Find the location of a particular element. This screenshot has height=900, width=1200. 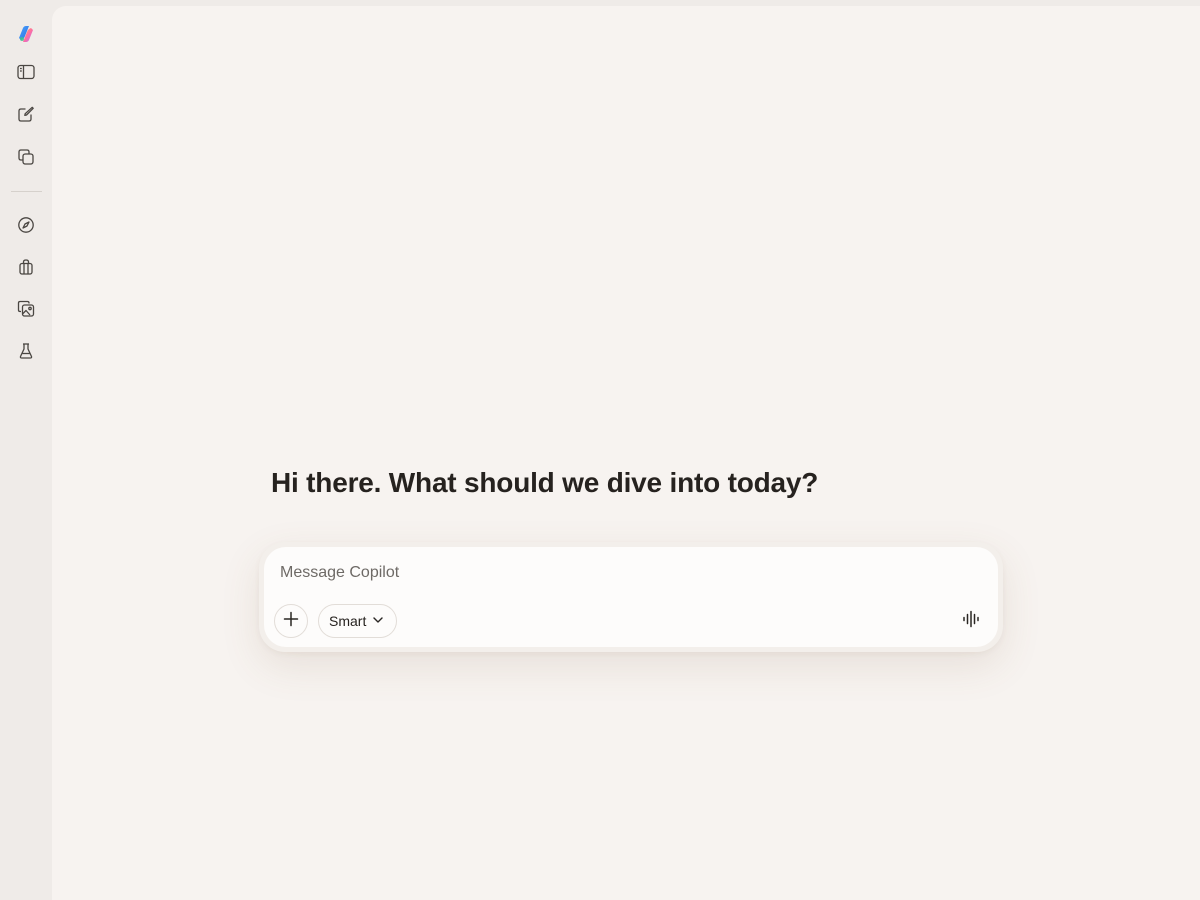

mode-selector-button: Smart is located at coordinates (358, 621).